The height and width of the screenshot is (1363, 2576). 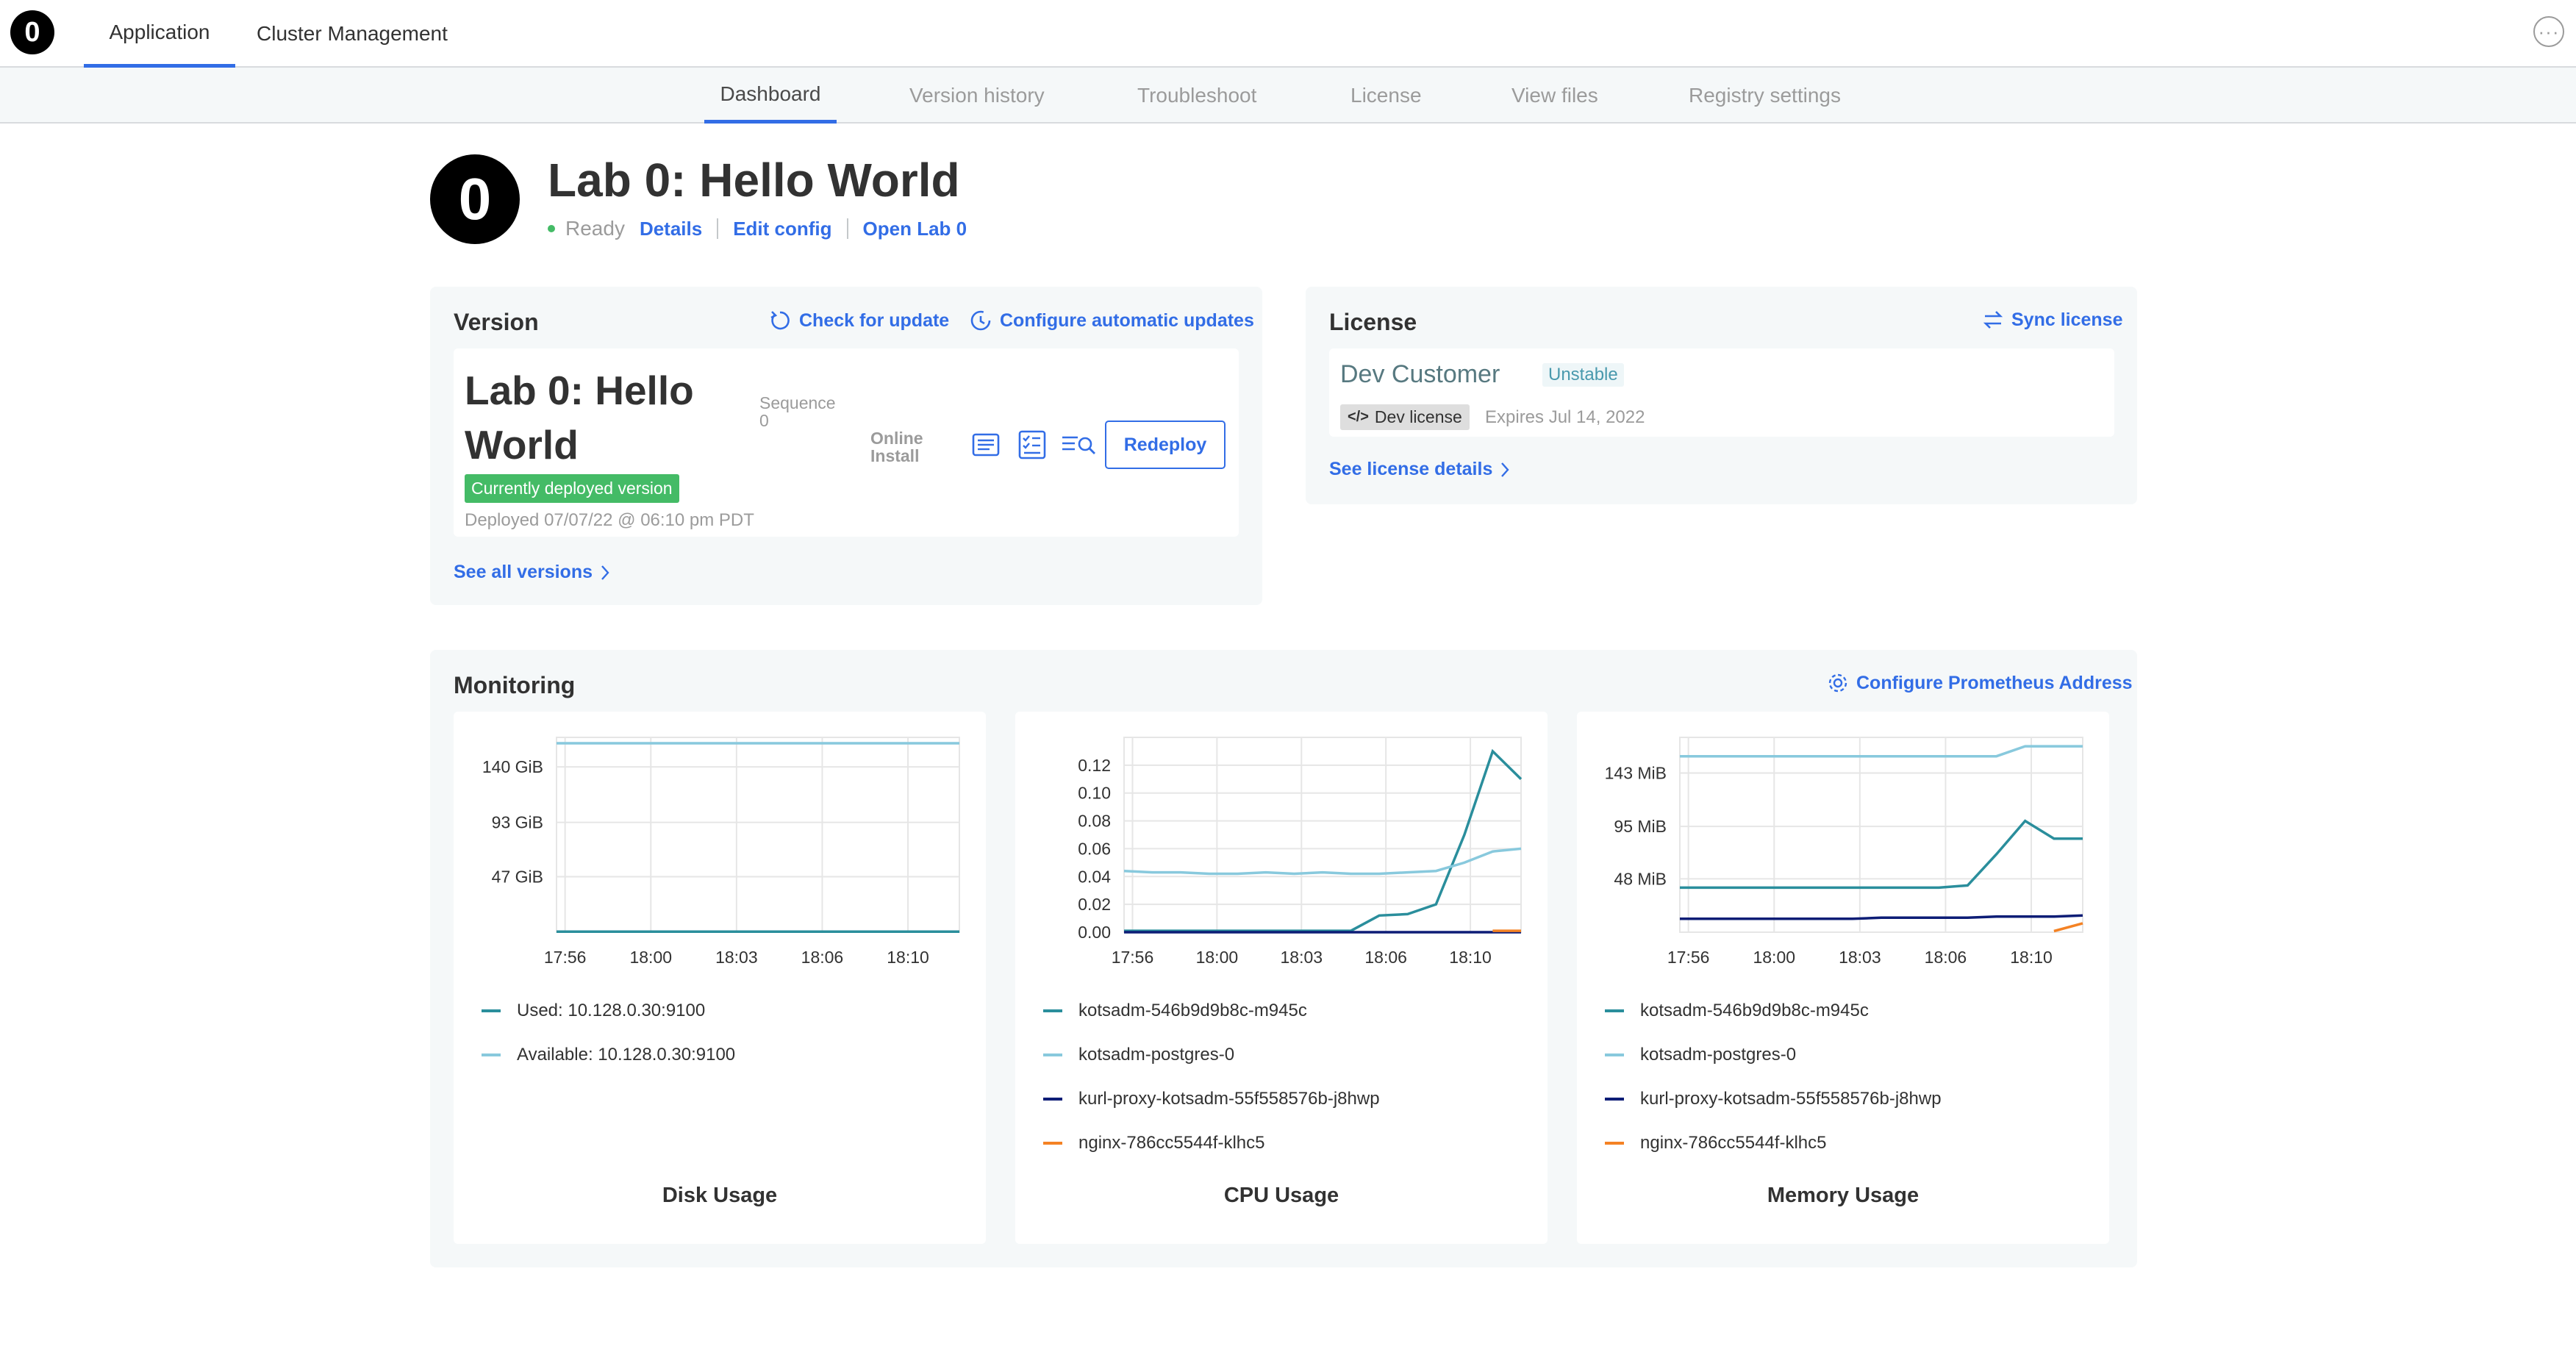 What do you see at coordinates (1418, 416) in the screenshot?
I see `license-type-label: Dev license` at bounding box center [1418, 416].